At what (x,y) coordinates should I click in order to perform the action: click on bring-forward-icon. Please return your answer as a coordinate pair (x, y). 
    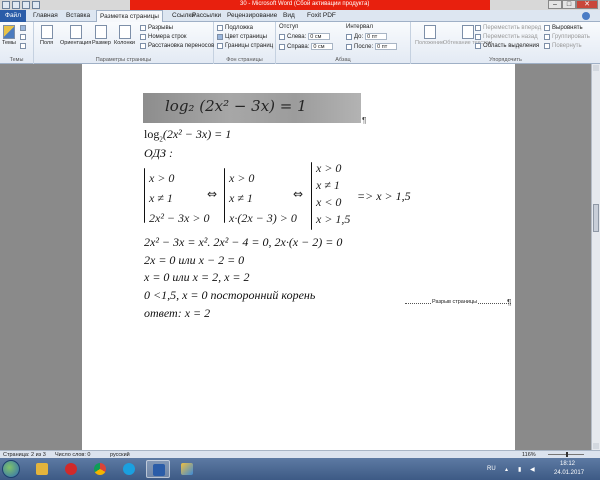
    Looking at the image, I should click on (478, 28).